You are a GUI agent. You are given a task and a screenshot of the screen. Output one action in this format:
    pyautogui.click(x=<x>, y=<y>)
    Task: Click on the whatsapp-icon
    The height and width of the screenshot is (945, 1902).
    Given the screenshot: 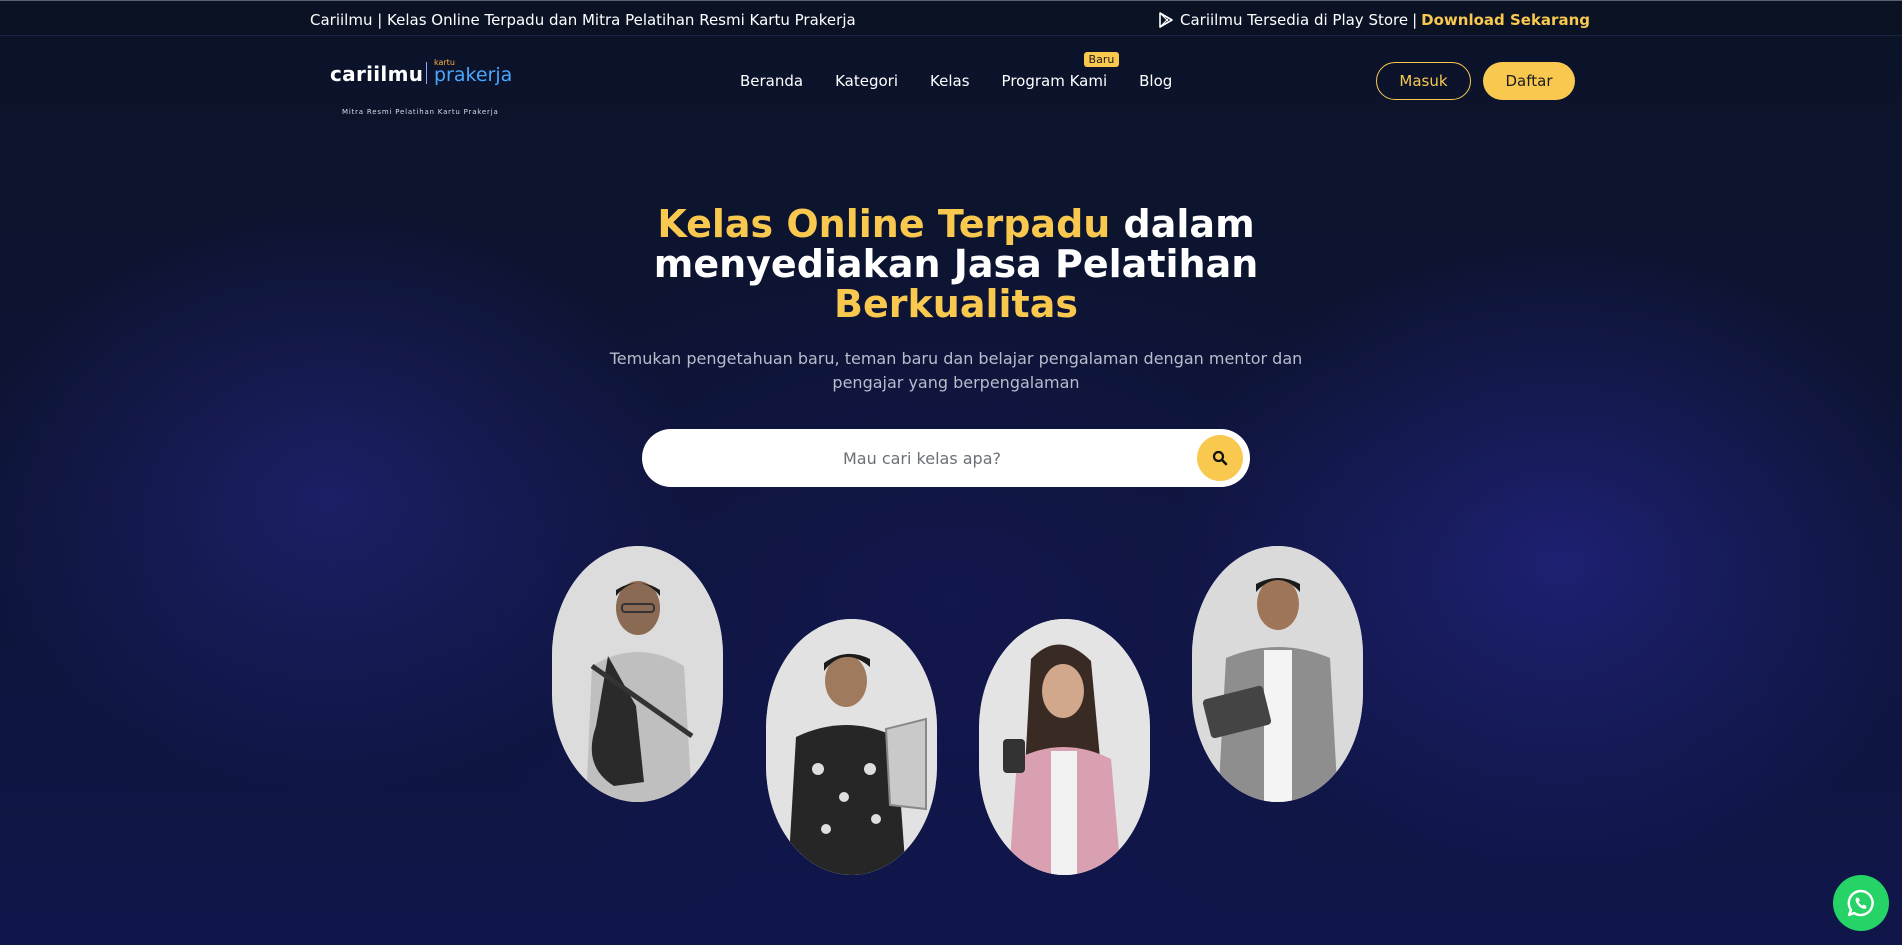 What is the action you would take?
    pyautogui.click(x=1860, y=903)
    